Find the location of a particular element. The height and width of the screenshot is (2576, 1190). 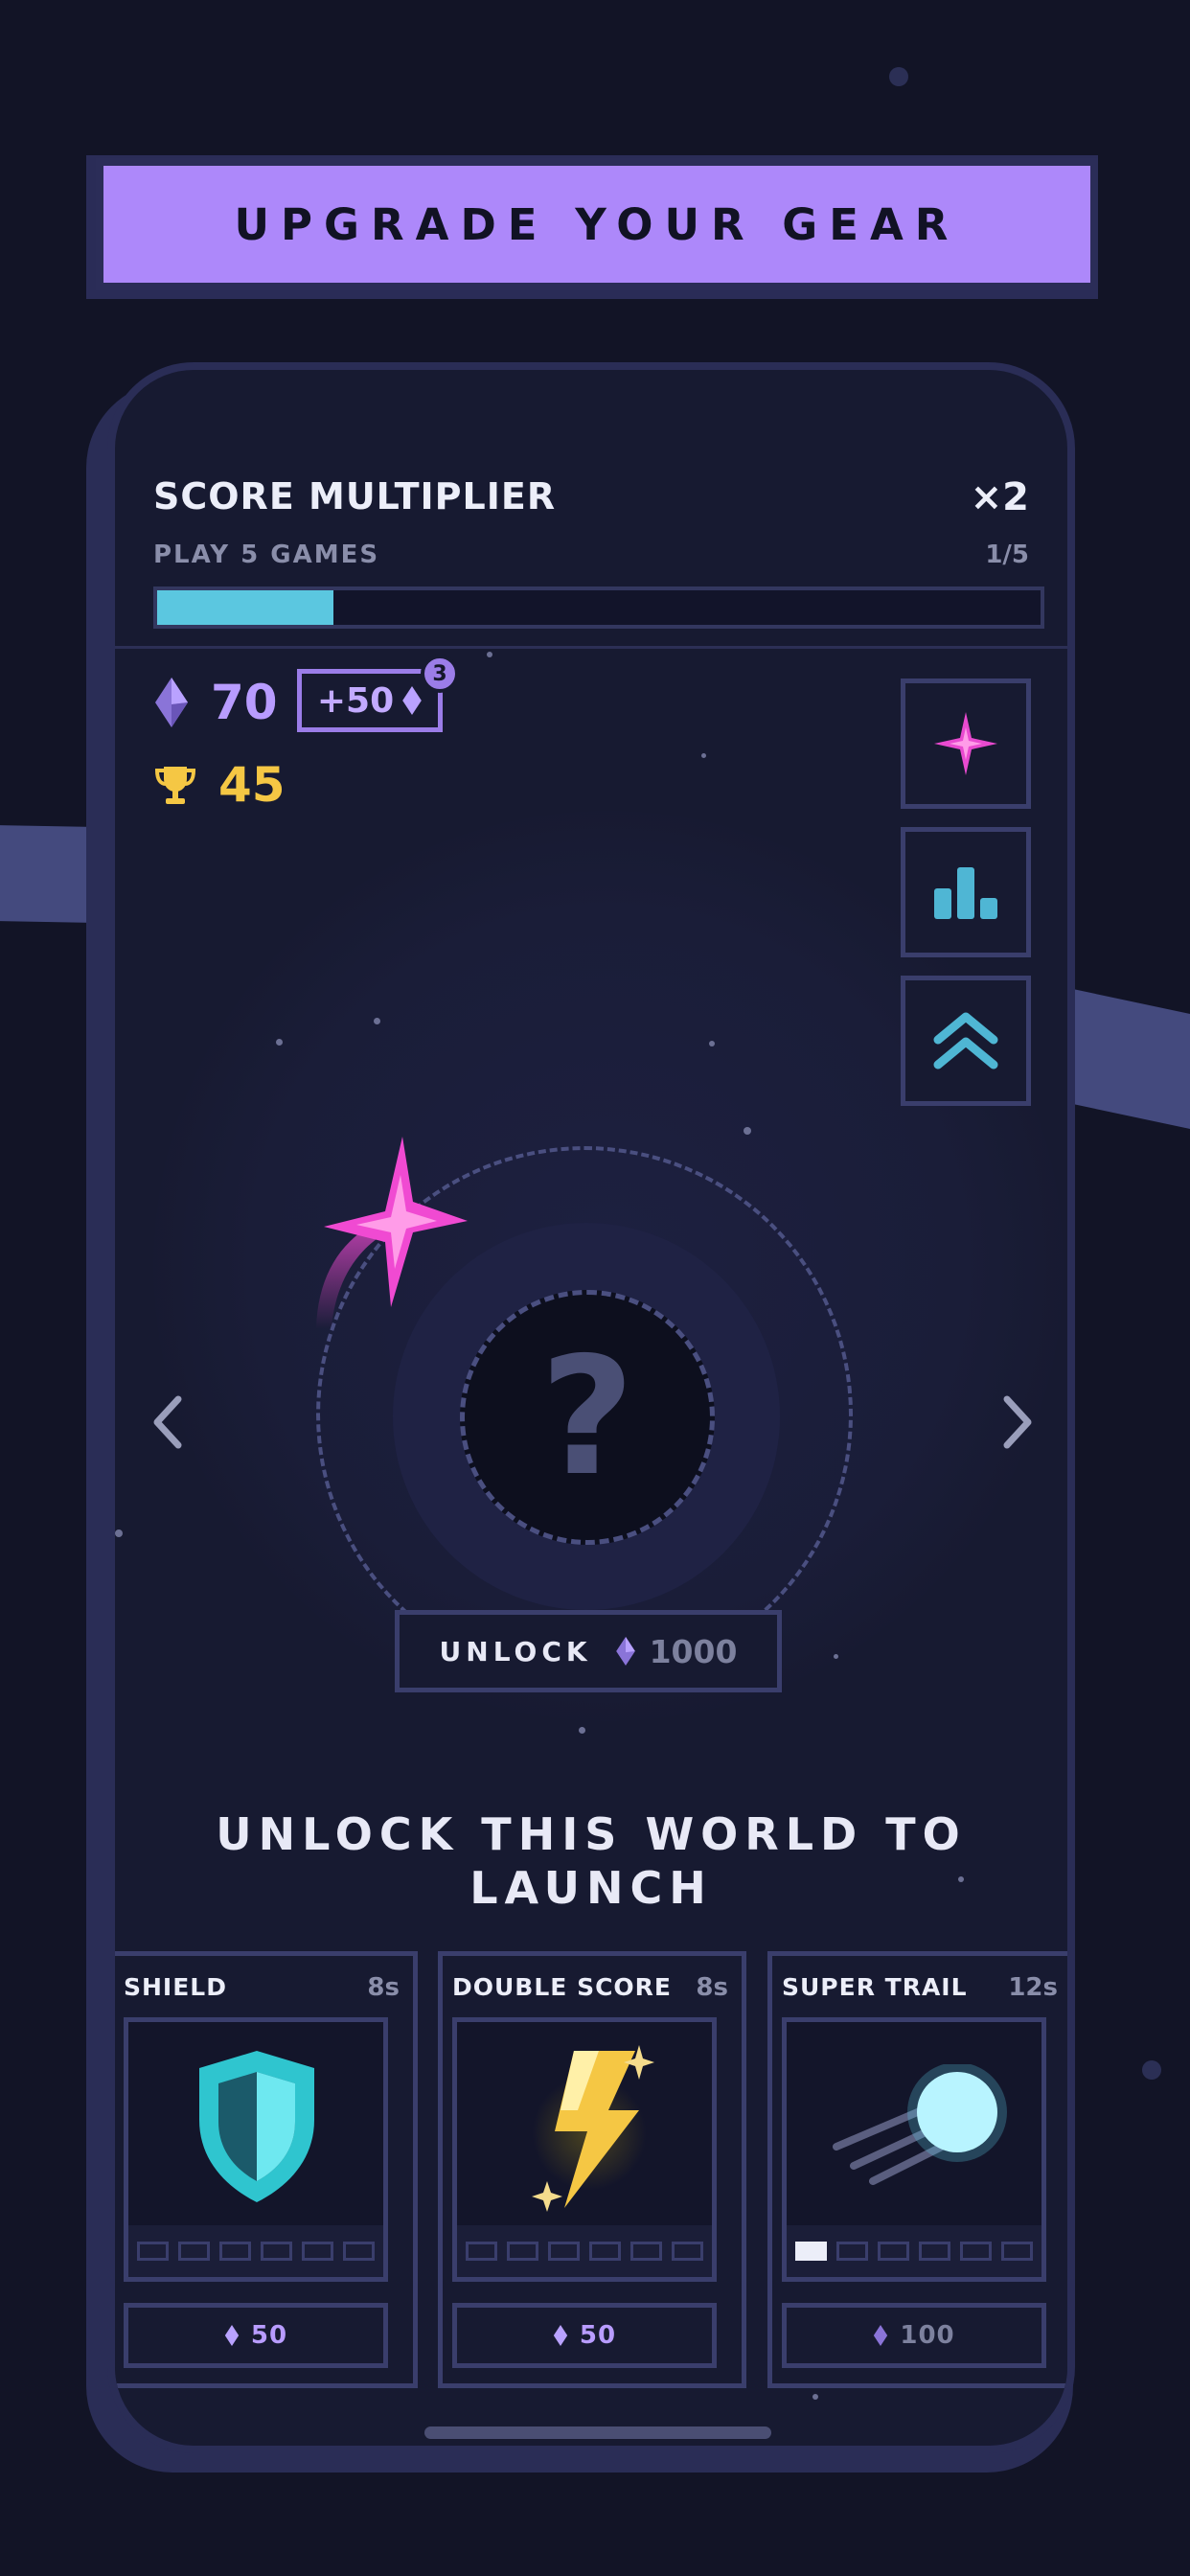

trophy-count: 45 is located at coordinates (252, 785).